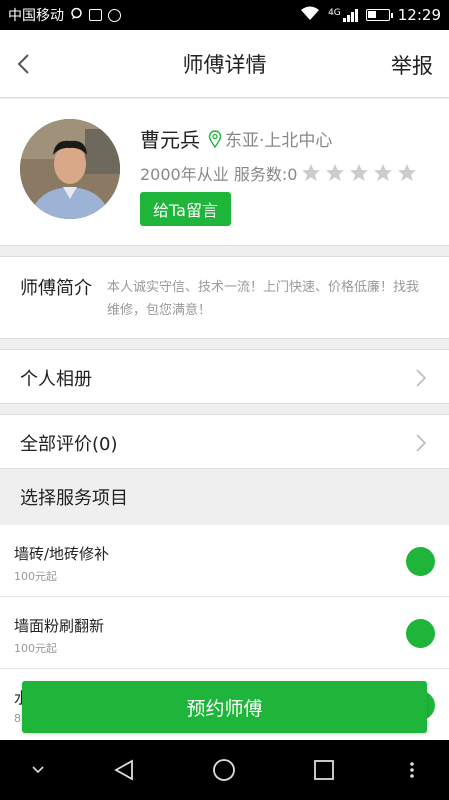 The image size is (449, 800). What do you see at coordinates (59, 626) in the screenshot?
I see `service-name: 墙面粉刷翻新` at bounding box center [59, 626].